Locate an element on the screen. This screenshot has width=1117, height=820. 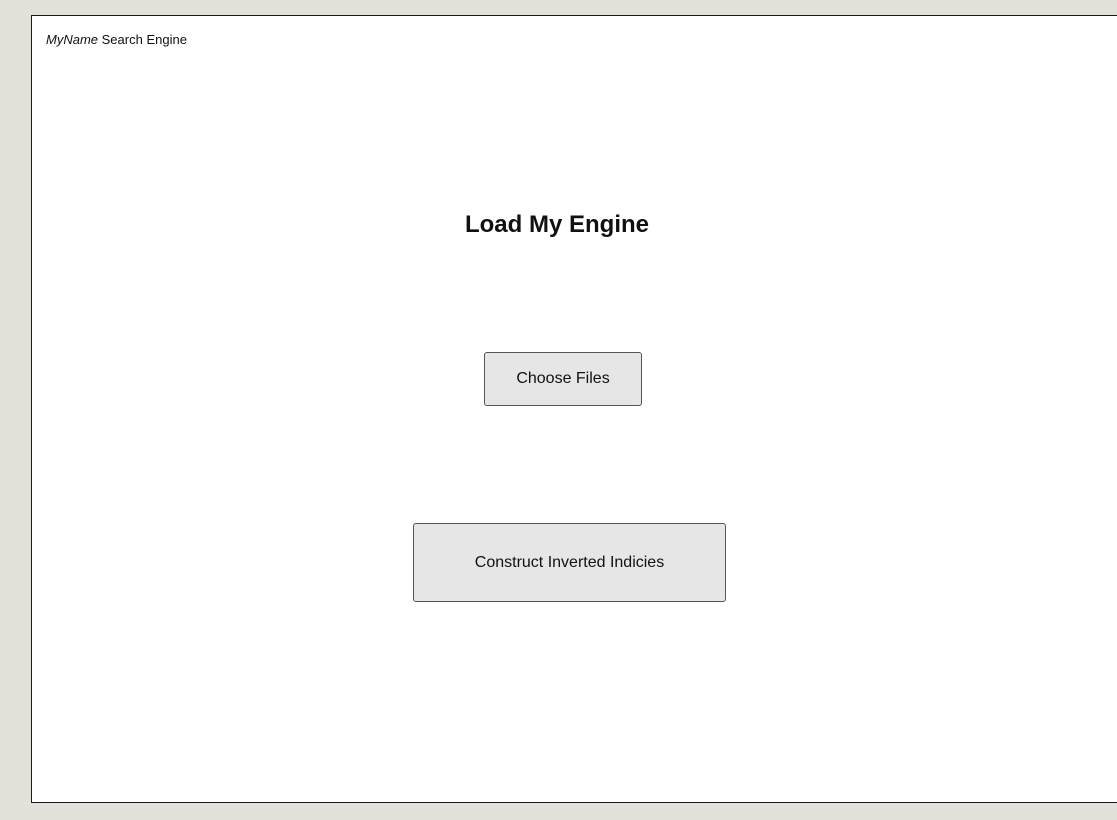
brand-name: MyName is located at coordinates (72, 39).